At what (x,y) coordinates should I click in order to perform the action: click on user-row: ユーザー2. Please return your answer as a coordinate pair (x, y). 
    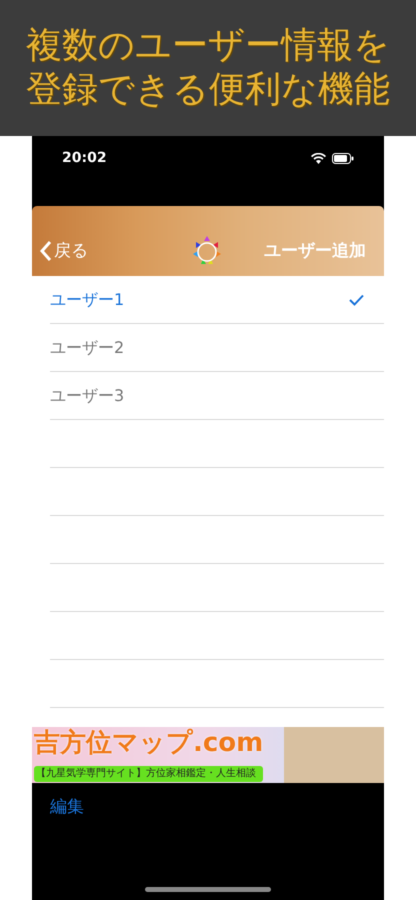
    Looking at the image, I should click on (217, 348).